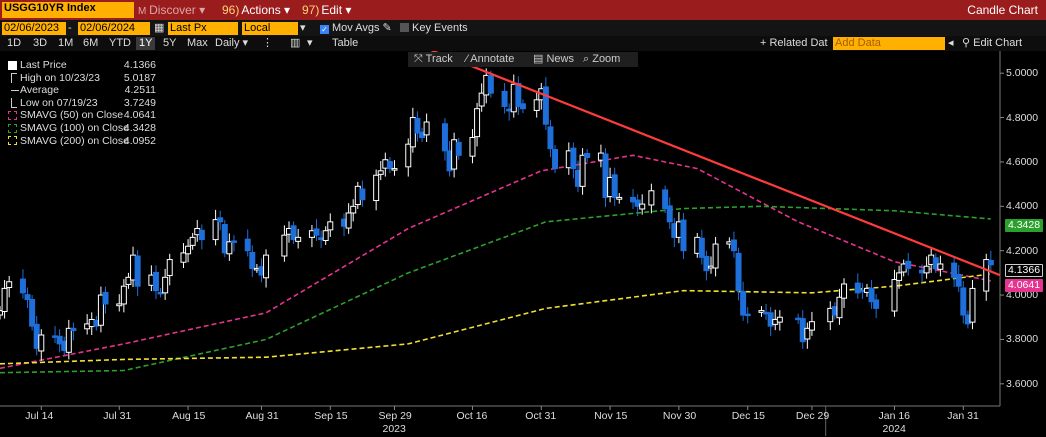  I want to click on x-tick-label: Jan 31, so click(963, 416).